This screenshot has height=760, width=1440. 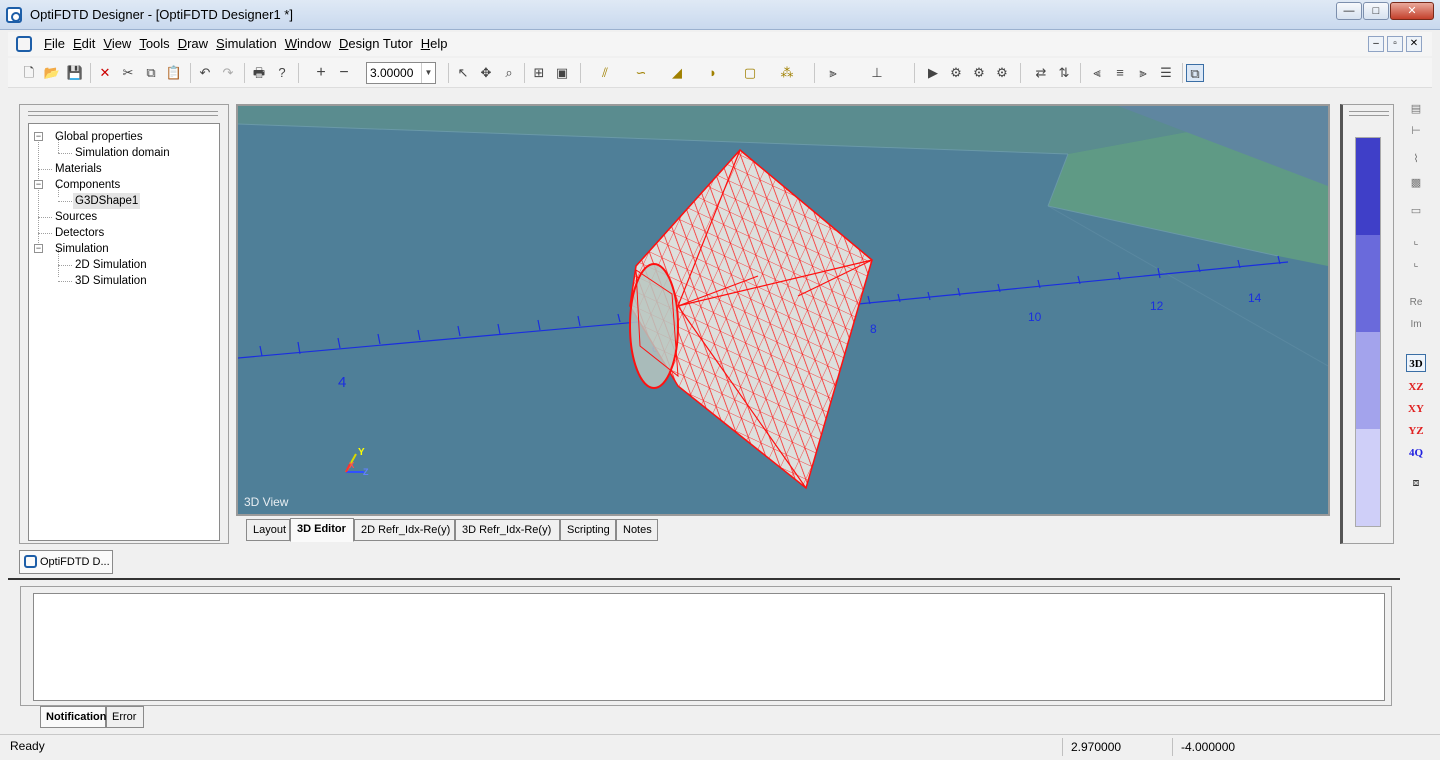 What do you see at coordinates (1143, 73) in the screenshot?
I see `align-right-icon: ⫸` at bounding box center [1143, 73].